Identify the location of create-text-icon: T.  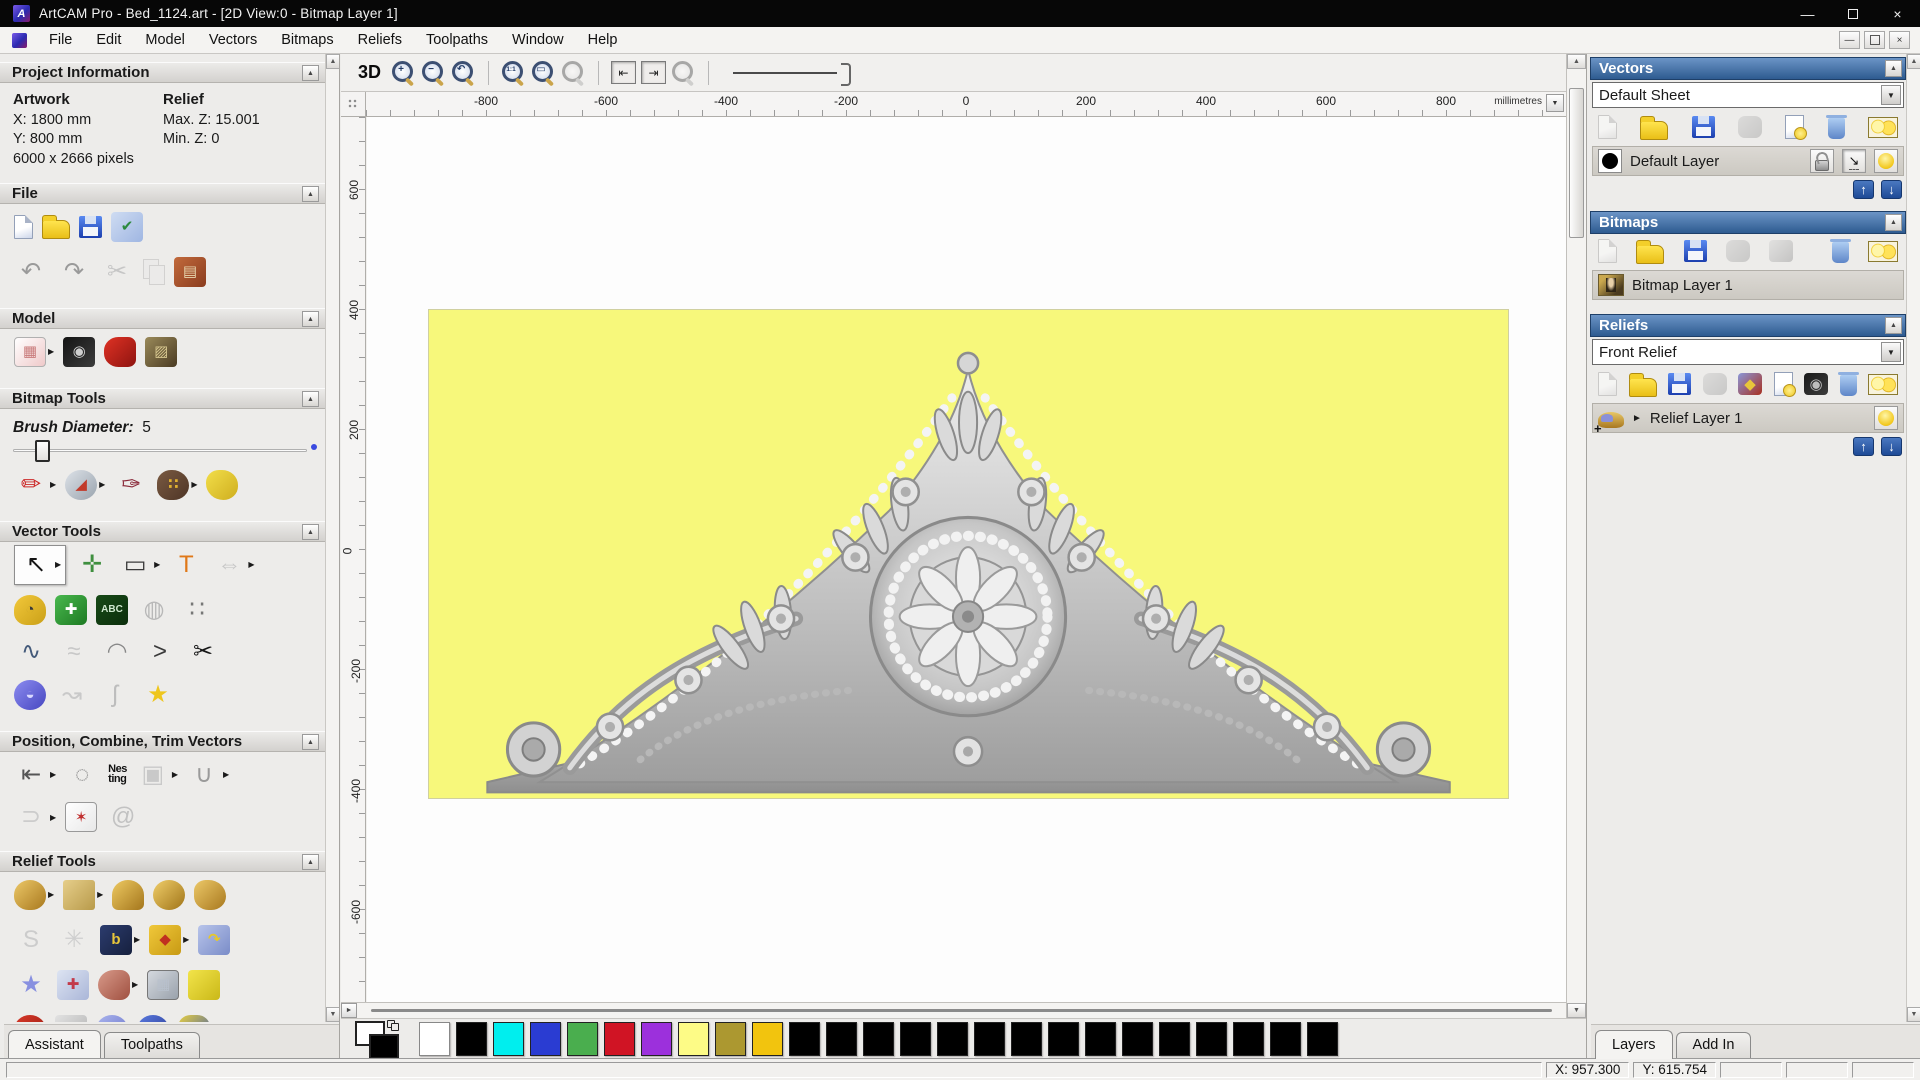
(186, 565).